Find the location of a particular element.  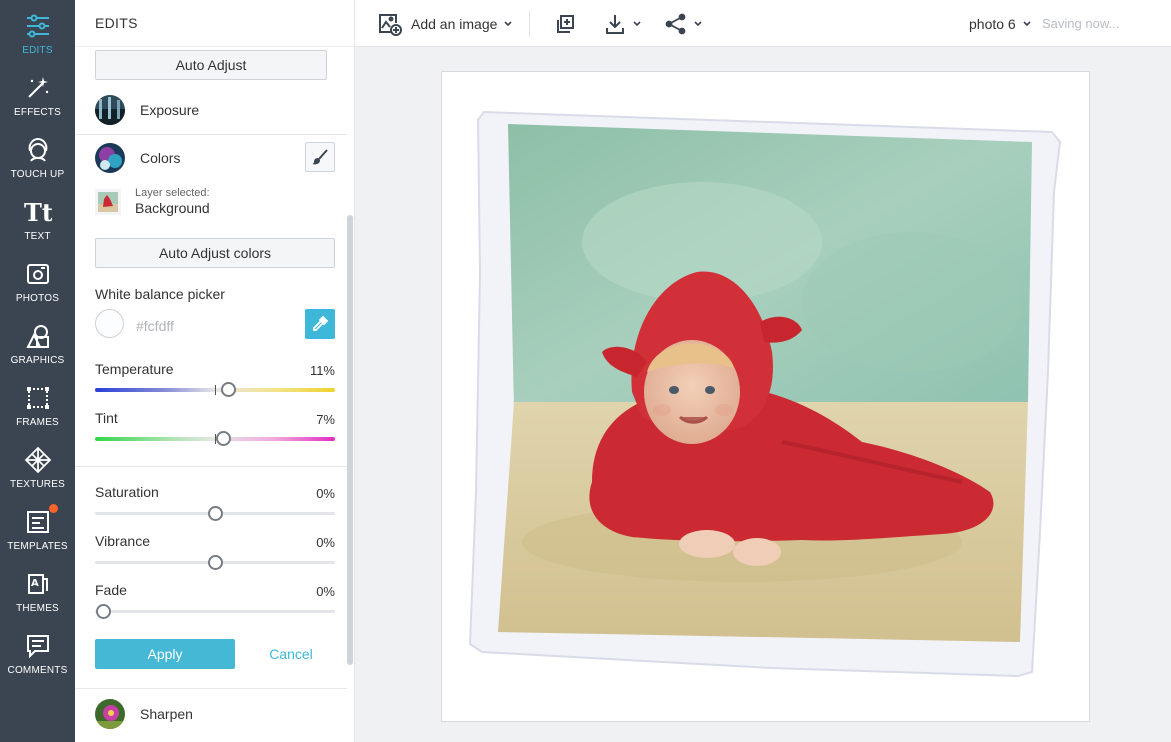

rail-item-textures: TEXTURES is located at coordinates (37, 465).